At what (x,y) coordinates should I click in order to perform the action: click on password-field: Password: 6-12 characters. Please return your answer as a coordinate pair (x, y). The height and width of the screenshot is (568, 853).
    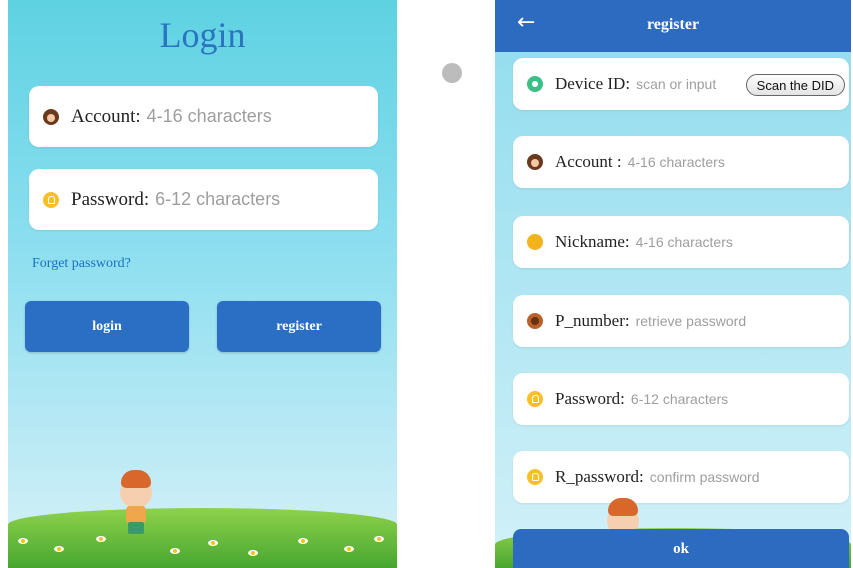
    Looking at the image, I should click on (203, 199).